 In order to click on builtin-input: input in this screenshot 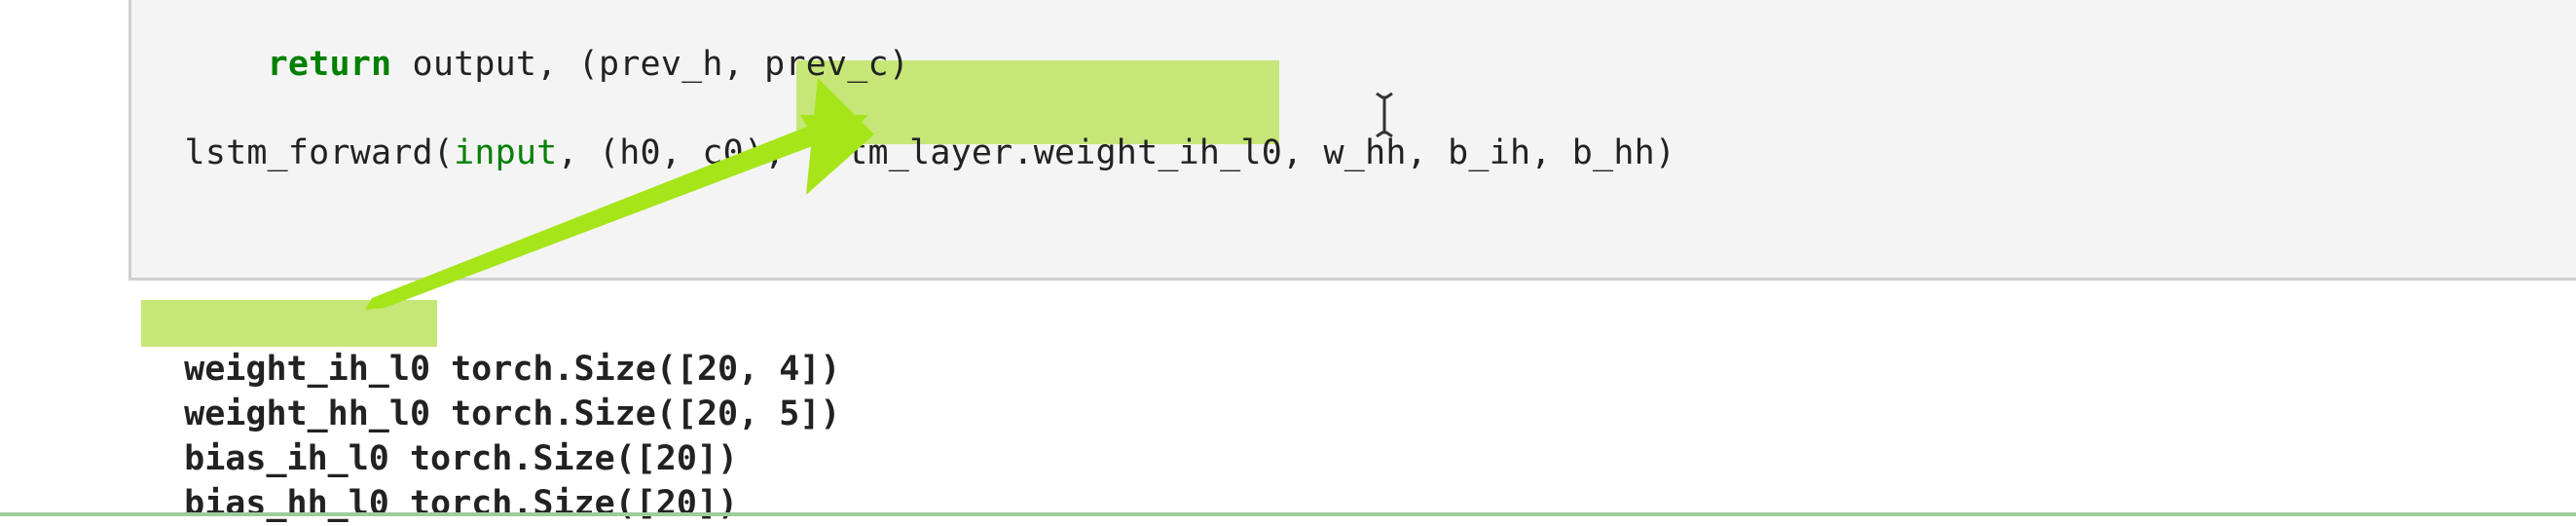, I will do `click(506, 152)`.